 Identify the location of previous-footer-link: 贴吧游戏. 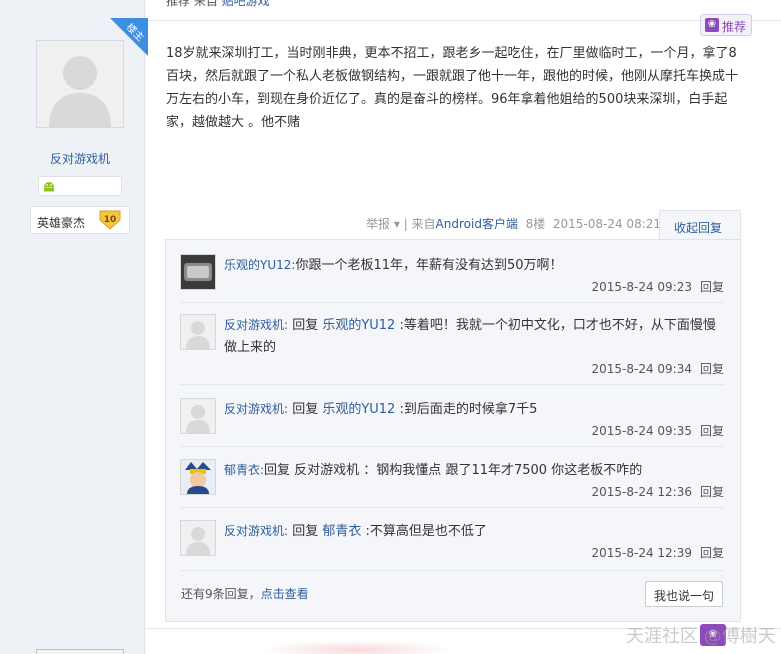
(246, 4).